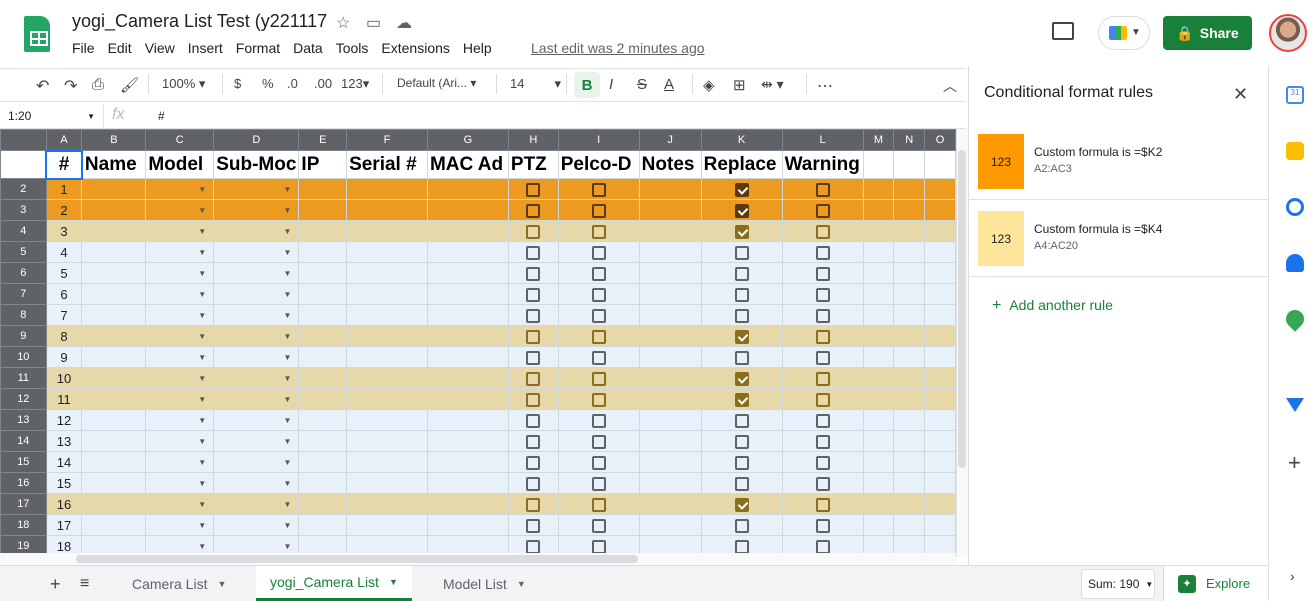 This screenshot has height=601, width=1313. I want to click on name-box: 1:20 ▼, so click(52, 116).